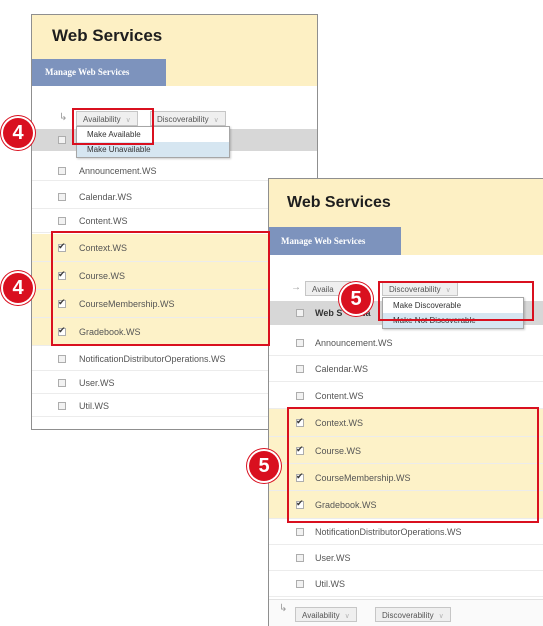 The width and height of the screenshot is (543, 626). What do you see at coordinates (406, 395) in the screenshot?
I see `table-row: Content.WS` at bounding box center [406, 395].